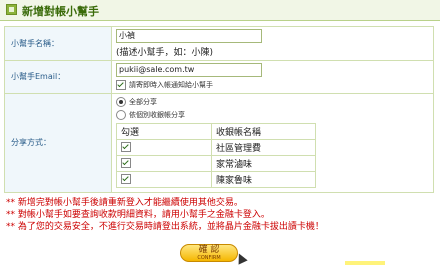 This screenshot has width=440, height=265. What do you see at coordinates (189, 70) in the screenshot?
I see `email-input` at bounding box center [189, 70].